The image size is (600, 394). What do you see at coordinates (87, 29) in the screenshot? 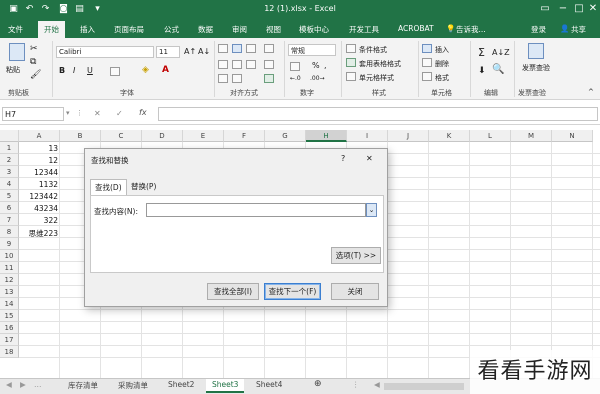
I see `tab-insert: 插入` at bounding box center [87, 29].